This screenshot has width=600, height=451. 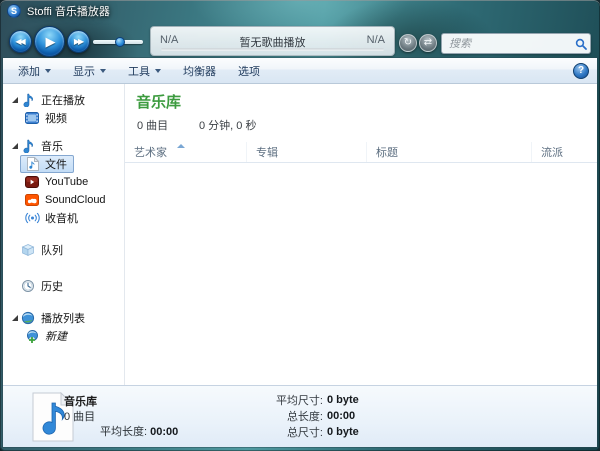 I want to click on shuffle-icon: ⇄, so click(x=428, y=42).